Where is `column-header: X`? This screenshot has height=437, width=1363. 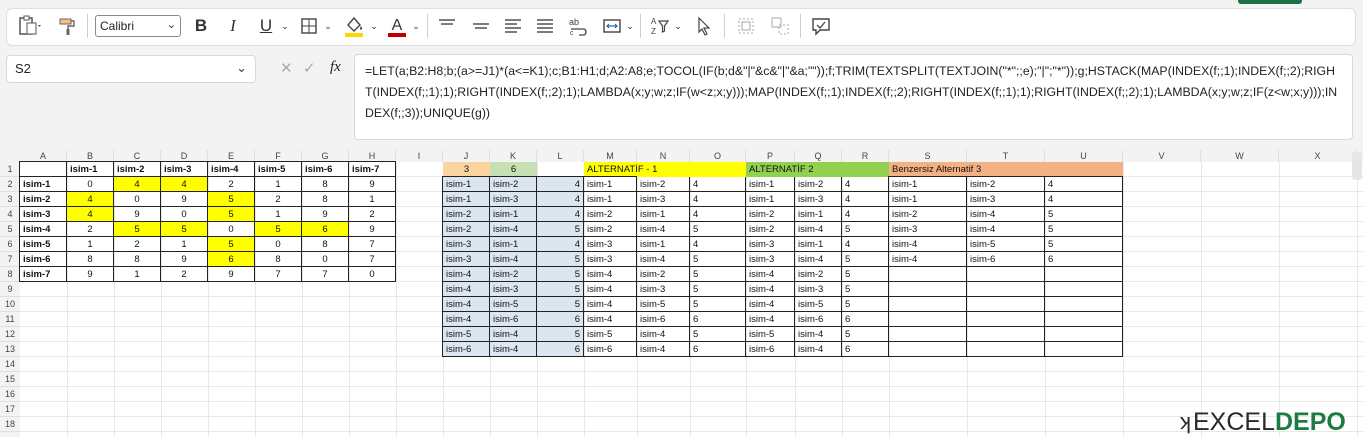
column-header: X is located at coordinates (1318, 156).